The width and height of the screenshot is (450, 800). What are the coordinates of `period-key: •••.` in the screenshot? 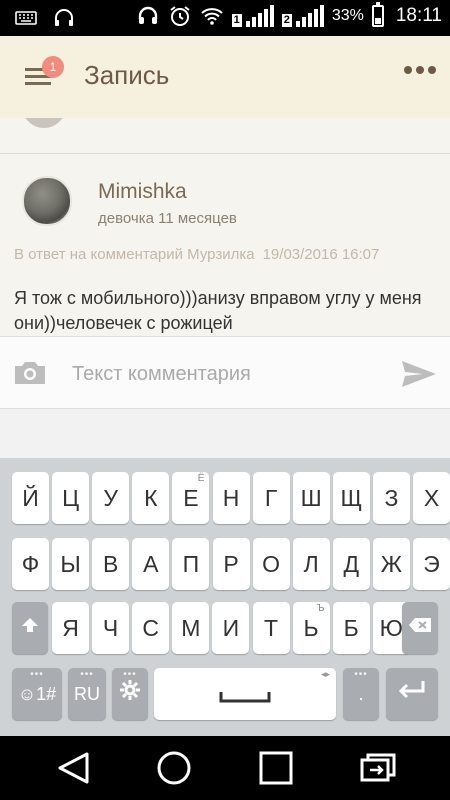 It's located at (361, 694).